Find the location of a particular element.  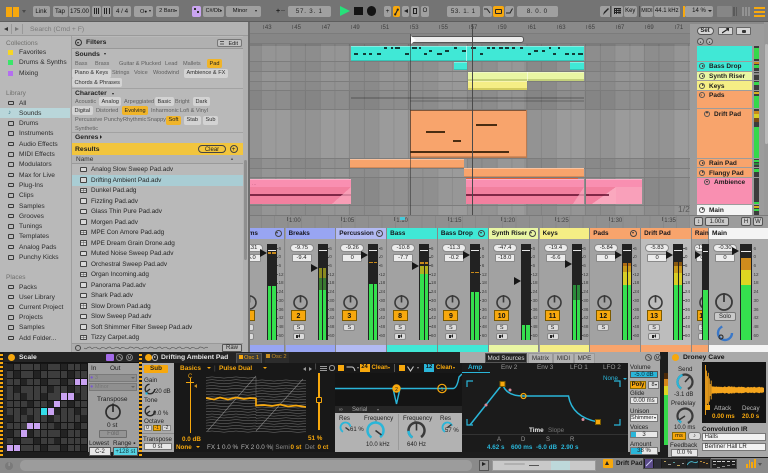

svg-text: 2 is located at coordinates (396, 390).